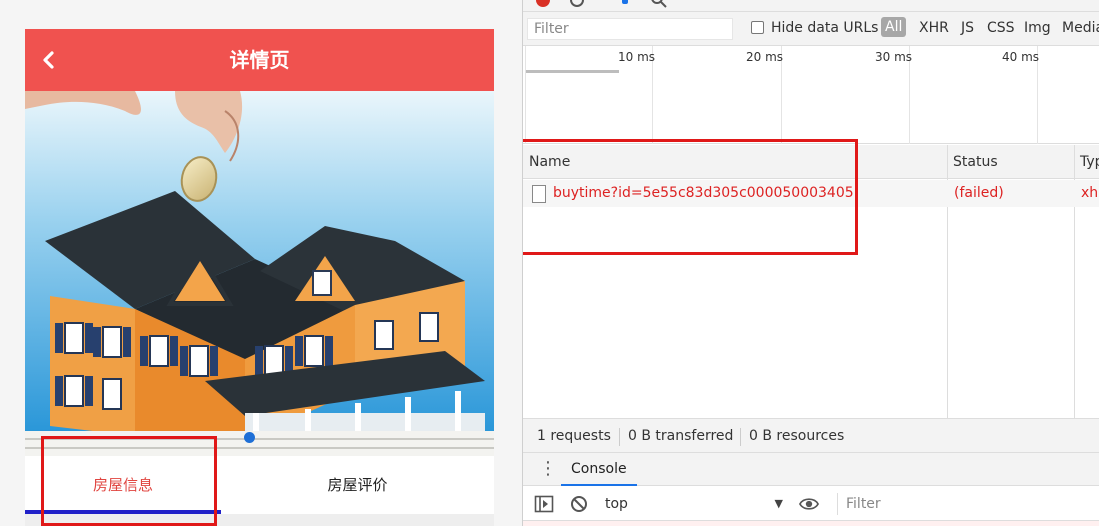 The image size is (1099, 526). Describe the element at coordinates (811, 523) in the screenshot. I see `console-error-strip` at that location.